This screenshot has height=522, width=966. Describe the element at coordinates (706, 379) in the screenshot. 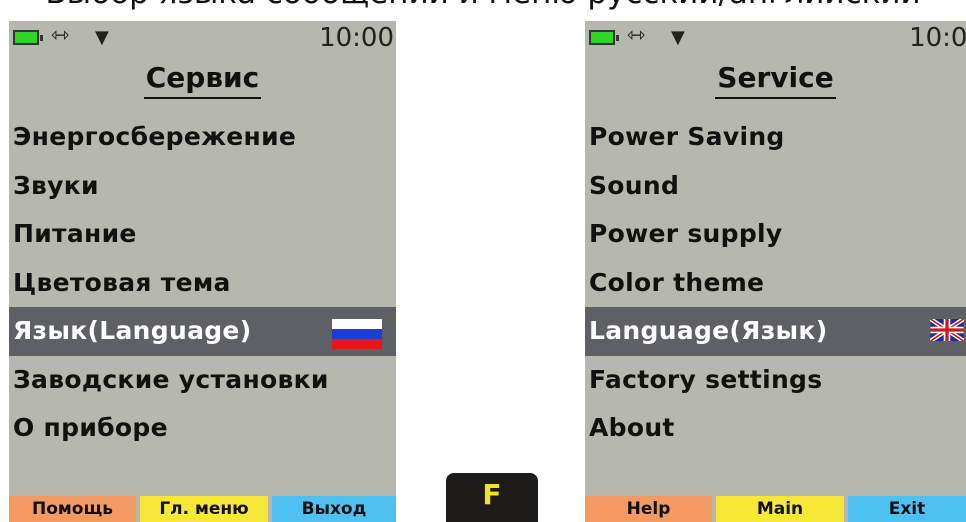

I see `menu-item-label: Factory settings` at that location.